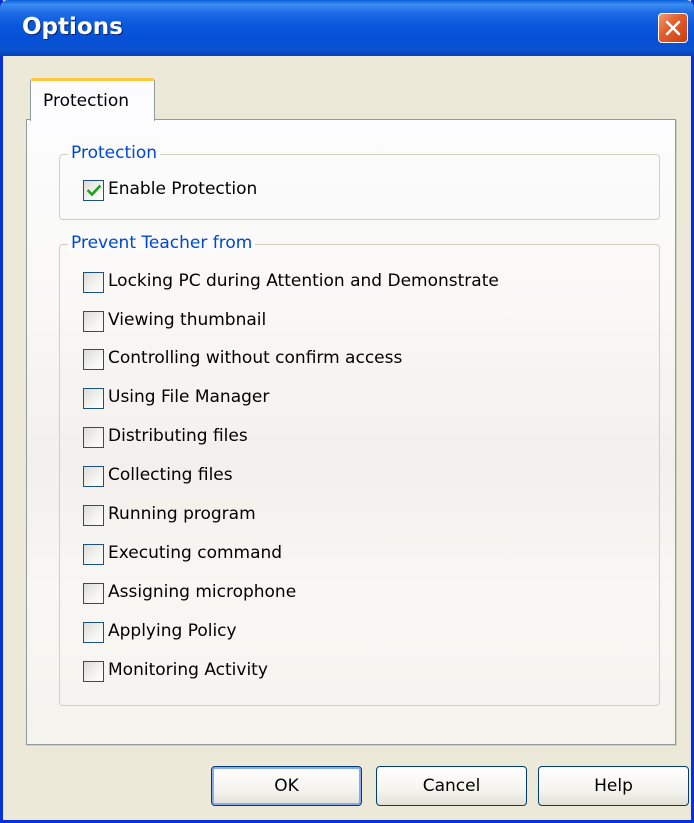  I want to click on checkbox-label: Executing command, so click(195, 553).